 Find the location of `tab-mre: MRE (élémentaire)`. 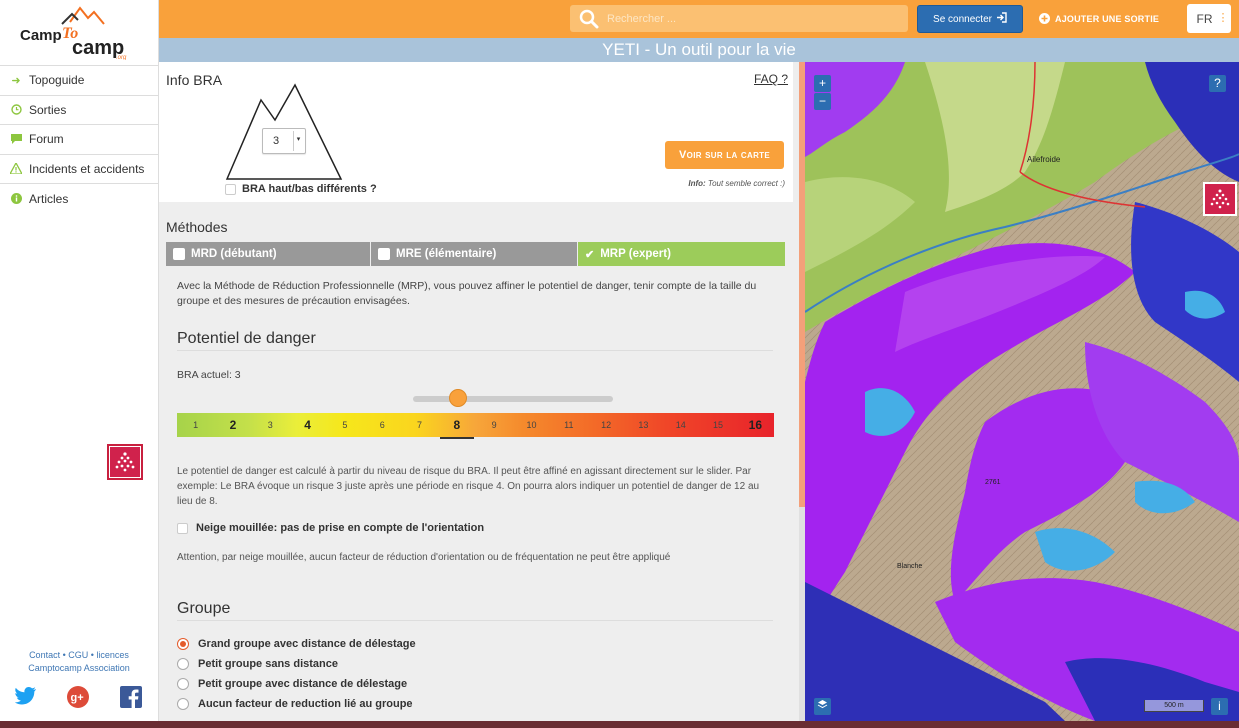

tab-mre: MRE (élémentaire) is located at coordinates (474, 254).